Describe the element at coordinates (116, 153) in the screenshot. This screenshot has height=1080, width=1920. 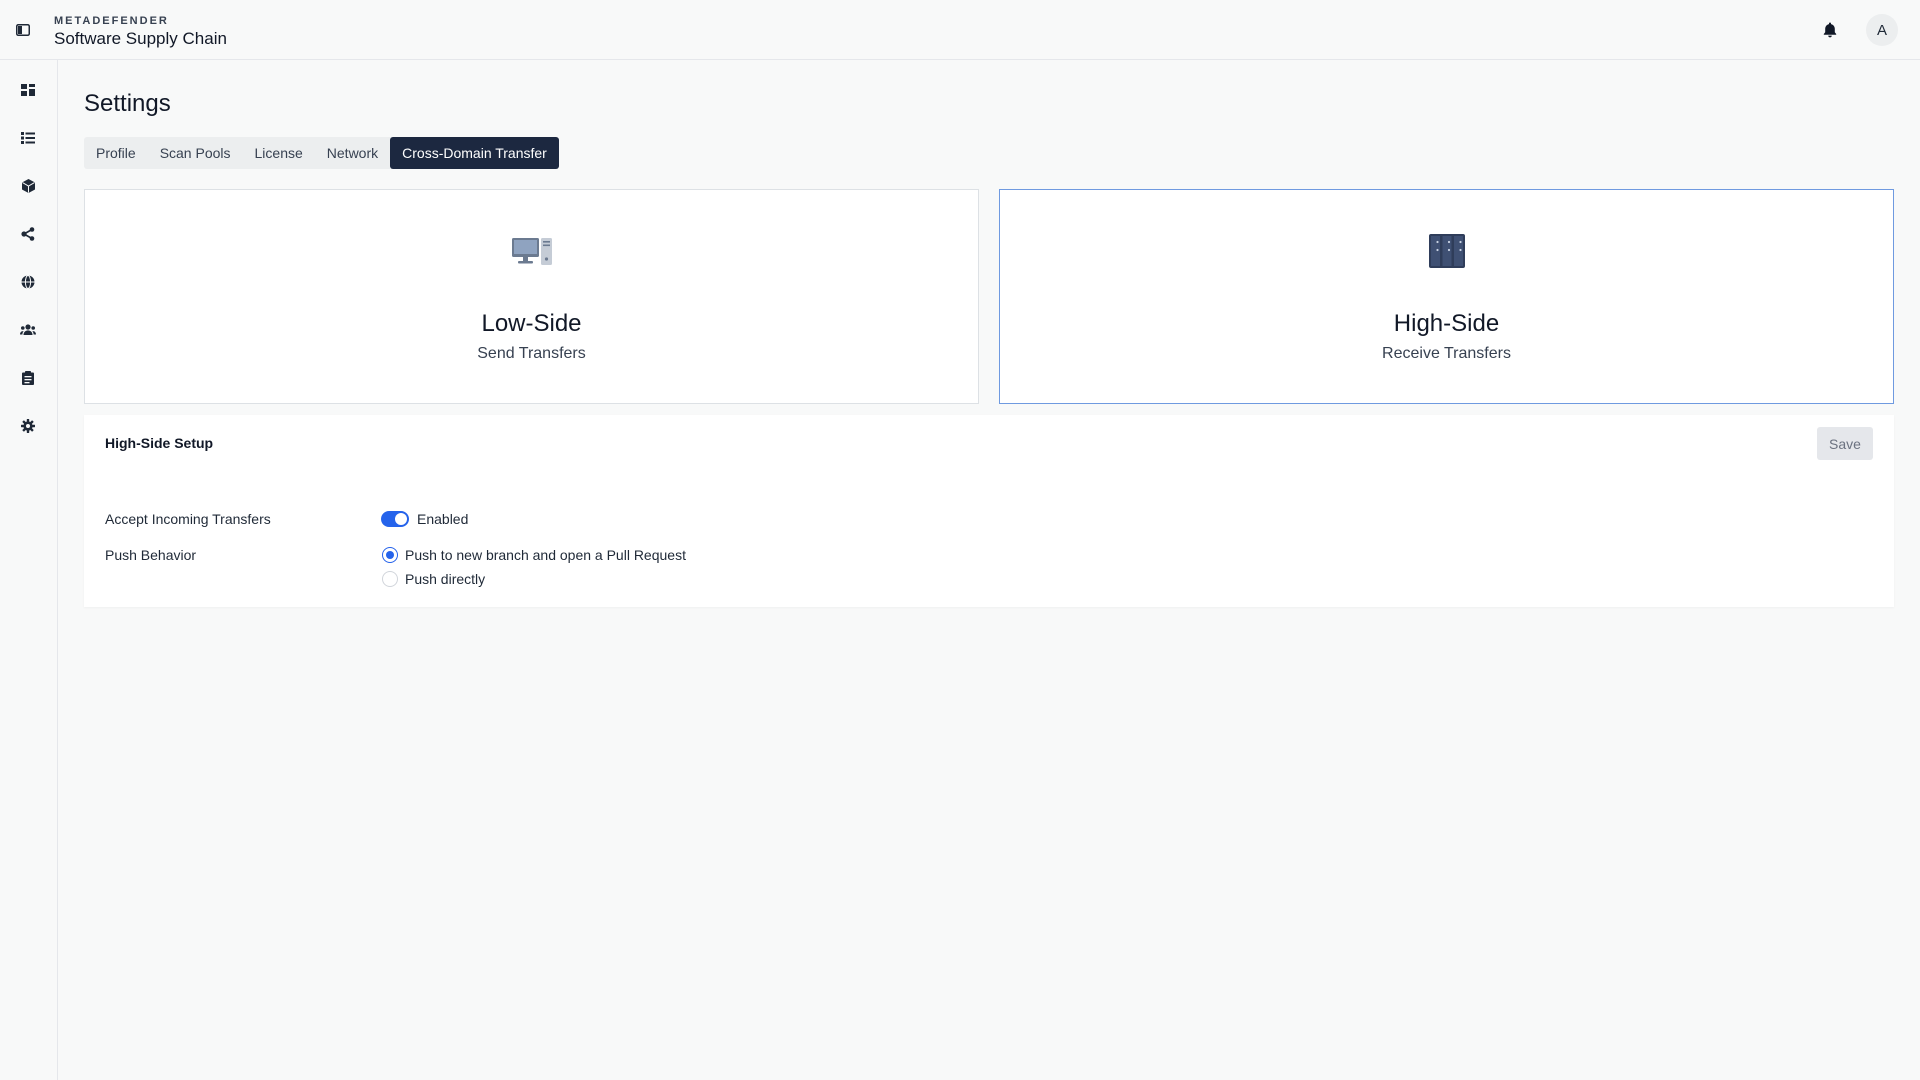
I see `tab-profile: Profile` at that location.